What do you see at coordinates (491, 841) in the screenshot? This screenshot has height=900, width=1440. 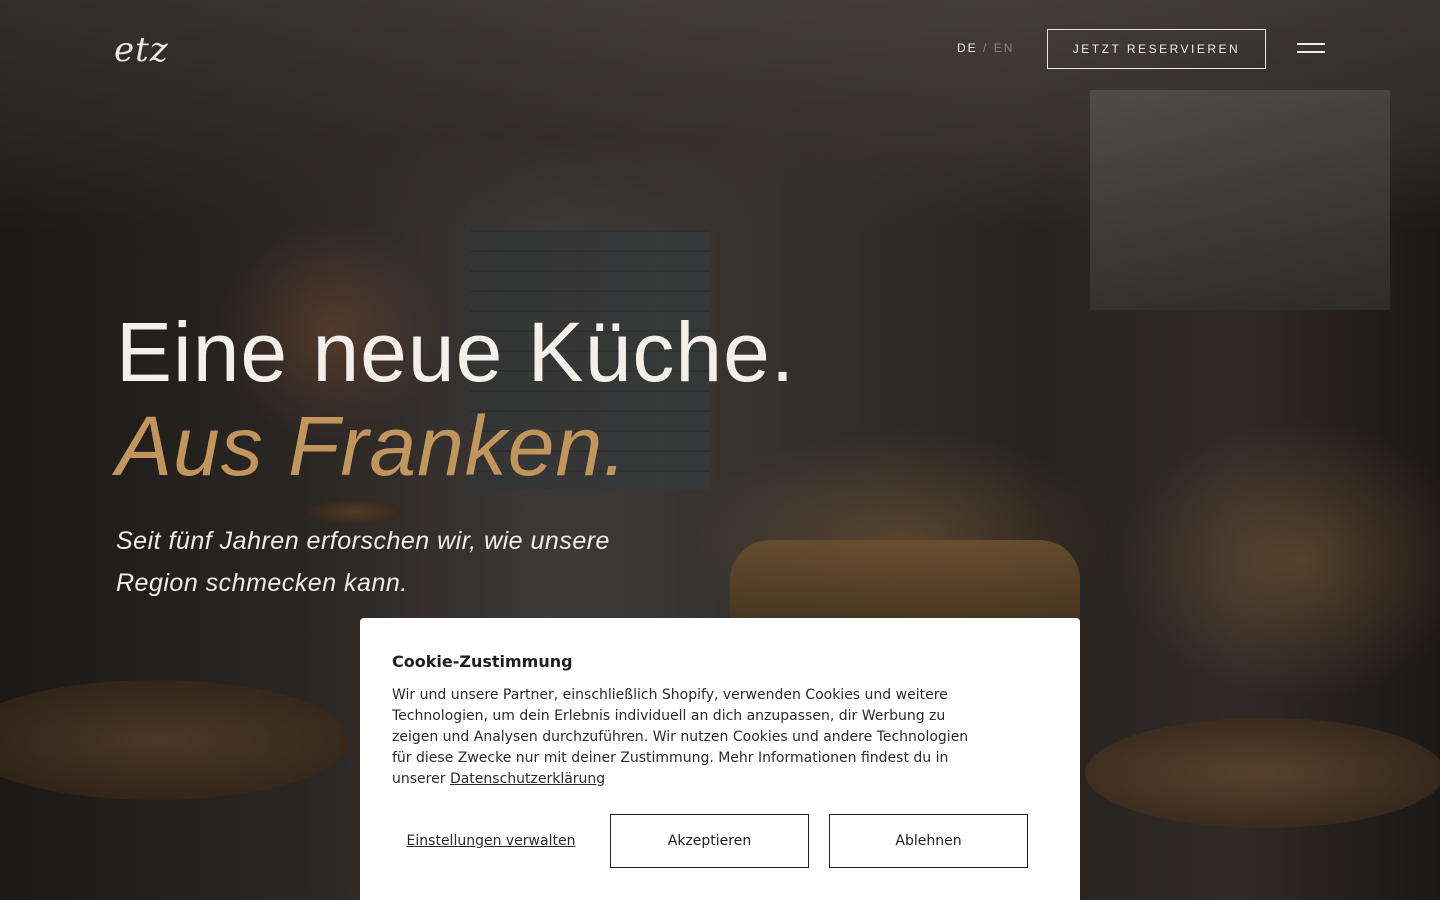 I see `manage-settings-link: Einstellungen verwalten` at bounding box center [491, 841].